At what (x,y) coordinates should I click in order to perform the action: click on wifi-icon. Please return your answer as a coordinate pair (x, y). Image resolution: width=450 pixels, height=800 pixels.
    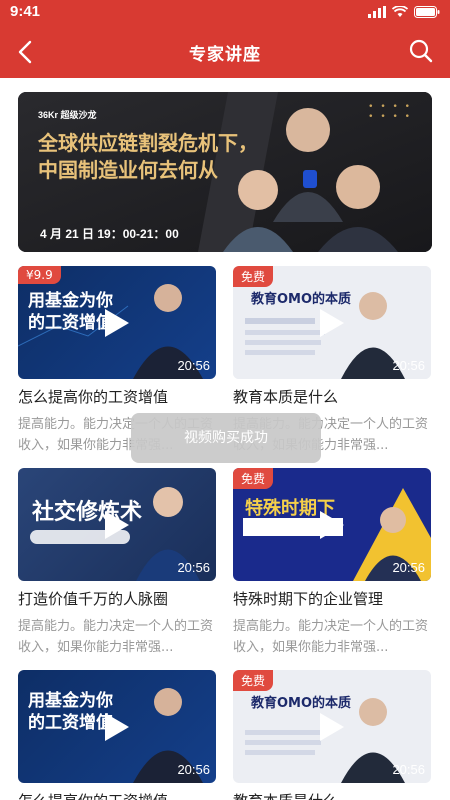
    Looking at the image, I should click on (400, 11).